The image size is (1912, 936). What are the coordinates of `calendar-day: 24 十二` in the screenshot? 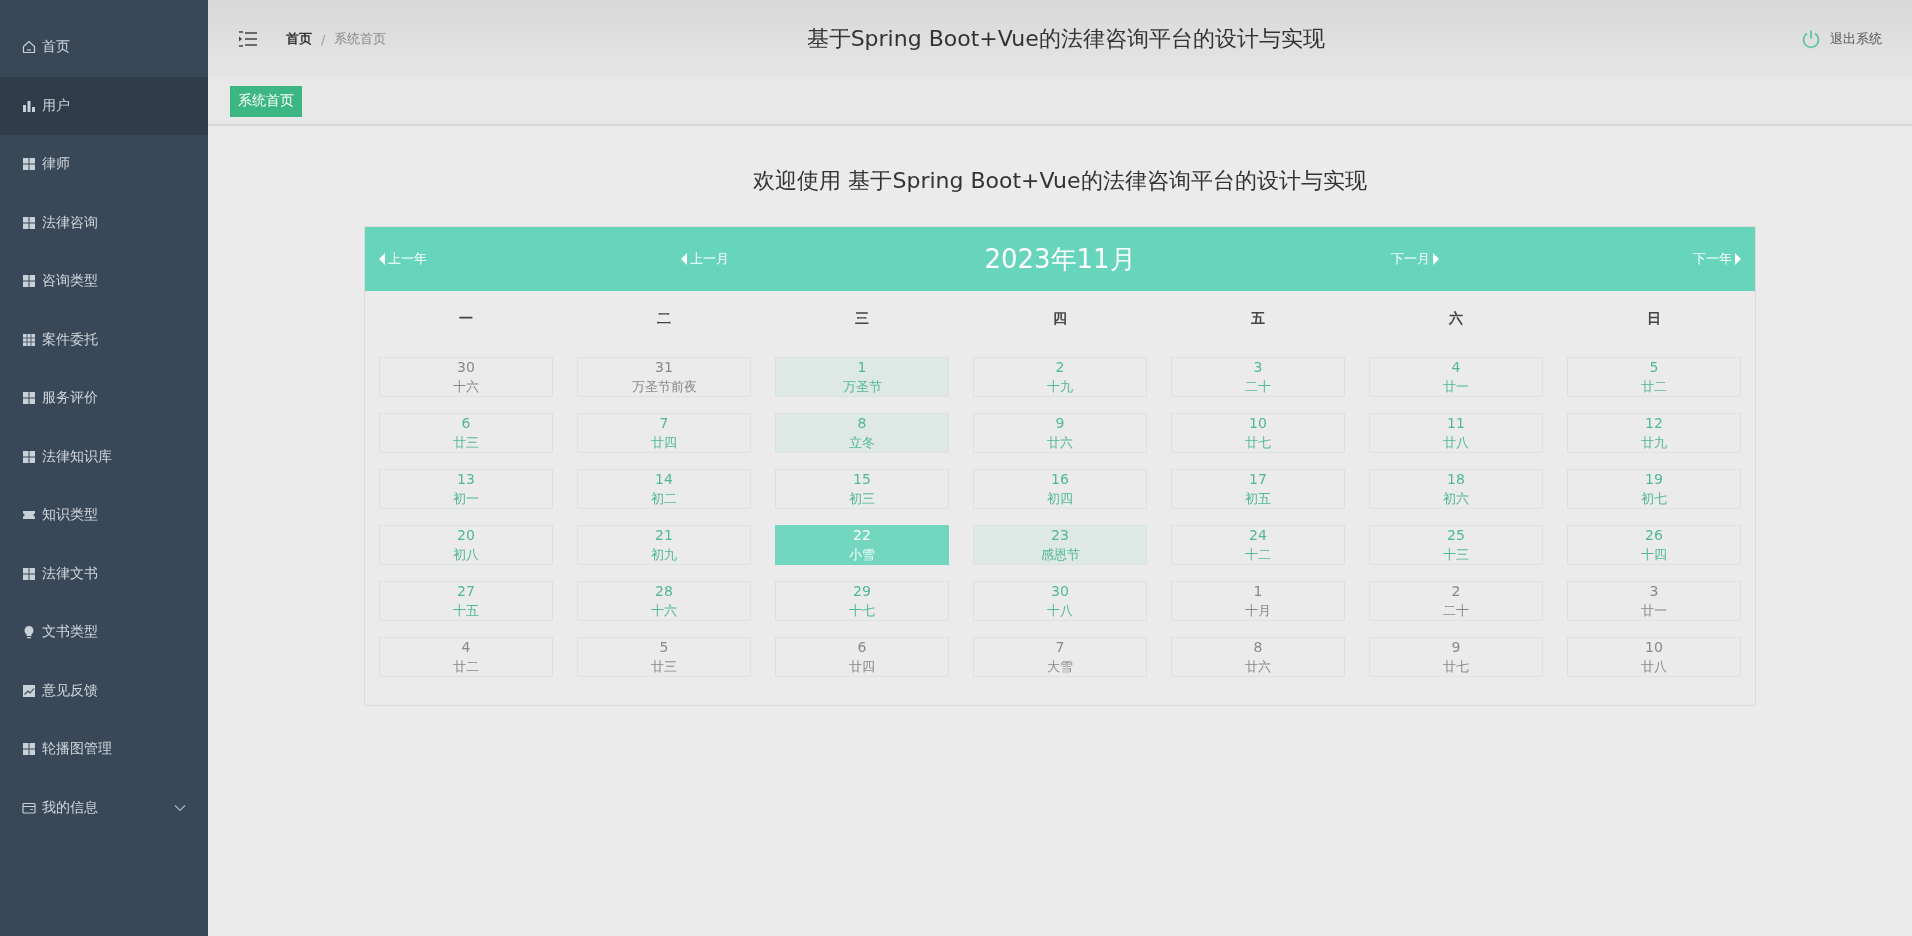 It's located at (1258, 545).